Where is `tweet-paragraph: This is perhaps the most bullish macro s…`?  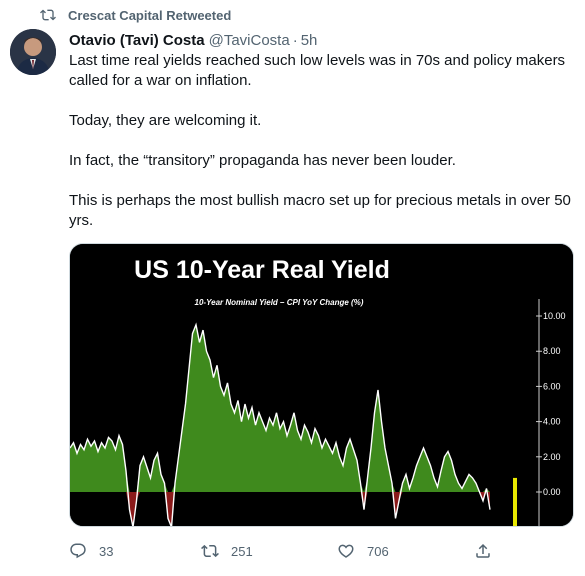
tweet-paragraph: This is perhaps the most bullish macro s… is located at coordinates (320, 210).